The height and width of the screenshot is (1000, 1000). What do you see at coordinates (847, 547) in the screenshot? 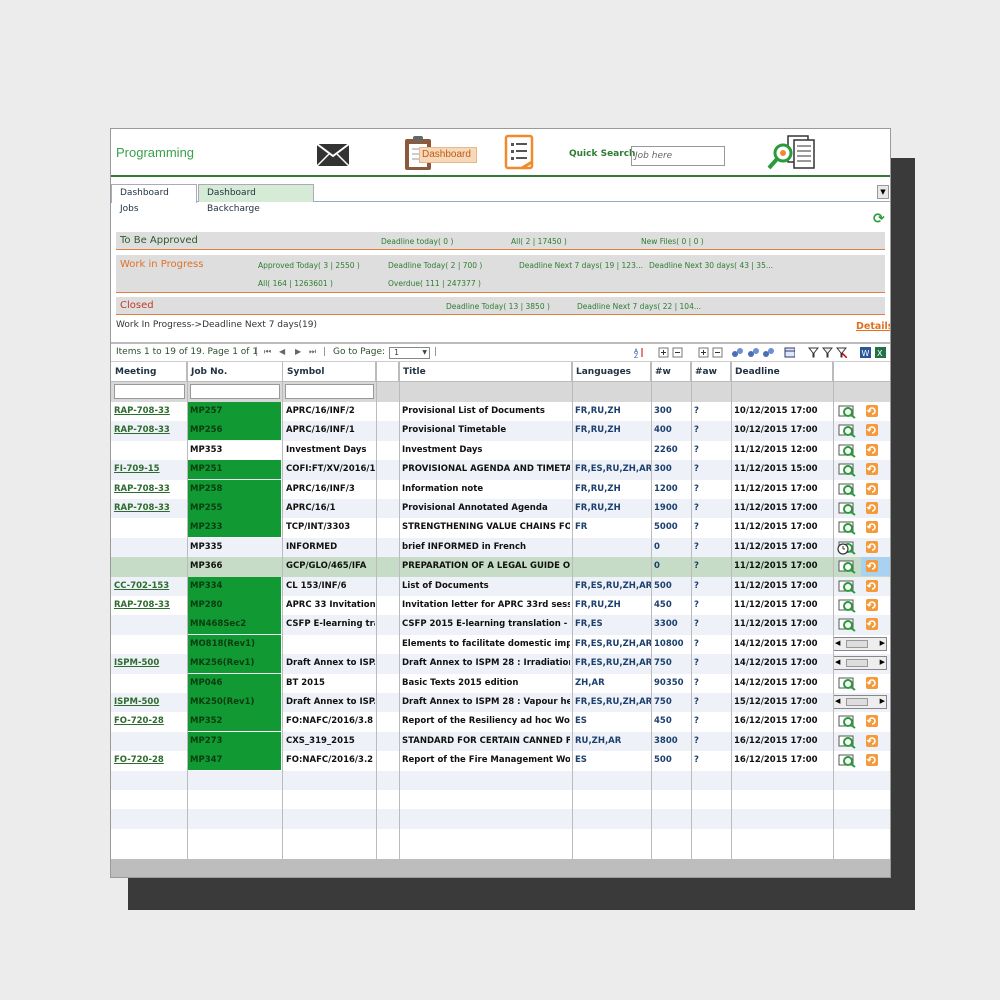
I see `clock-view-icon` at bounding box center [847, 547].